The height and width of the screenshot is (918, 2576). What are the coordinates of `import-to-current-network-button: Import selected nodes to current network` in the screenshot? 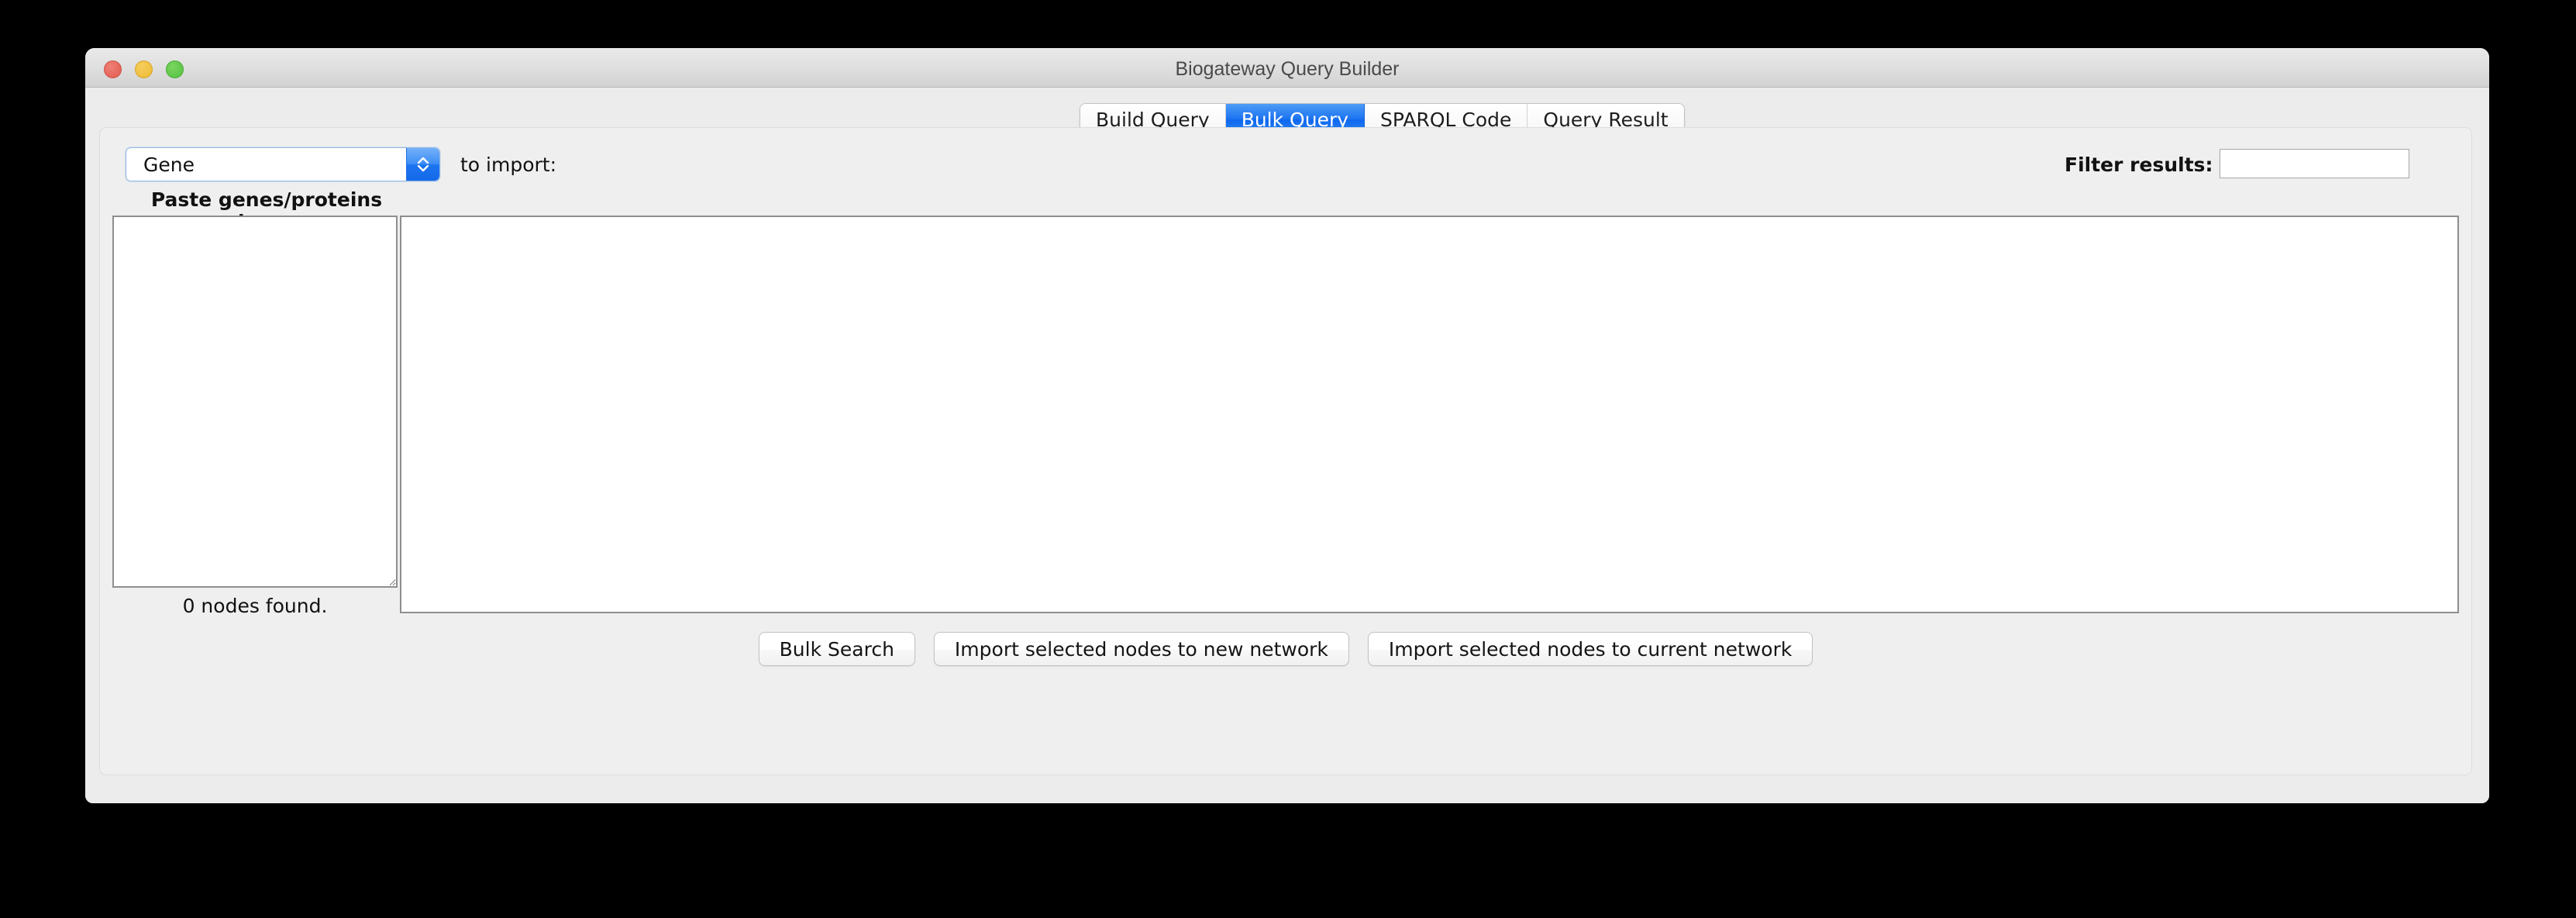 It's located at (1590, 649).